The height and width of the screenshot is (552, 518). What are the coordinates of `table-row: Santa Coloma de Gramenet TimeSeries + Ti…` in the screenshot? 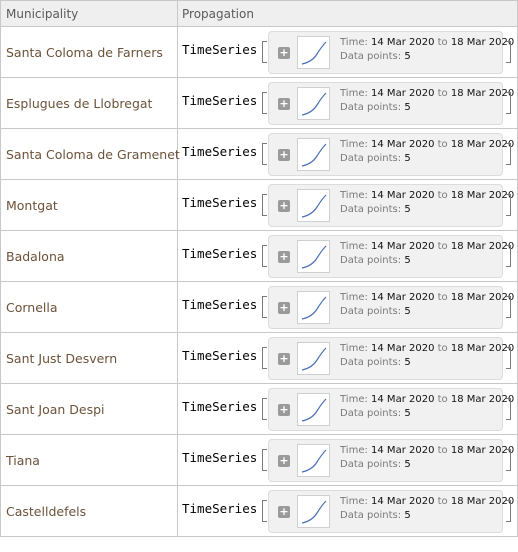 It's located at (259, 154).